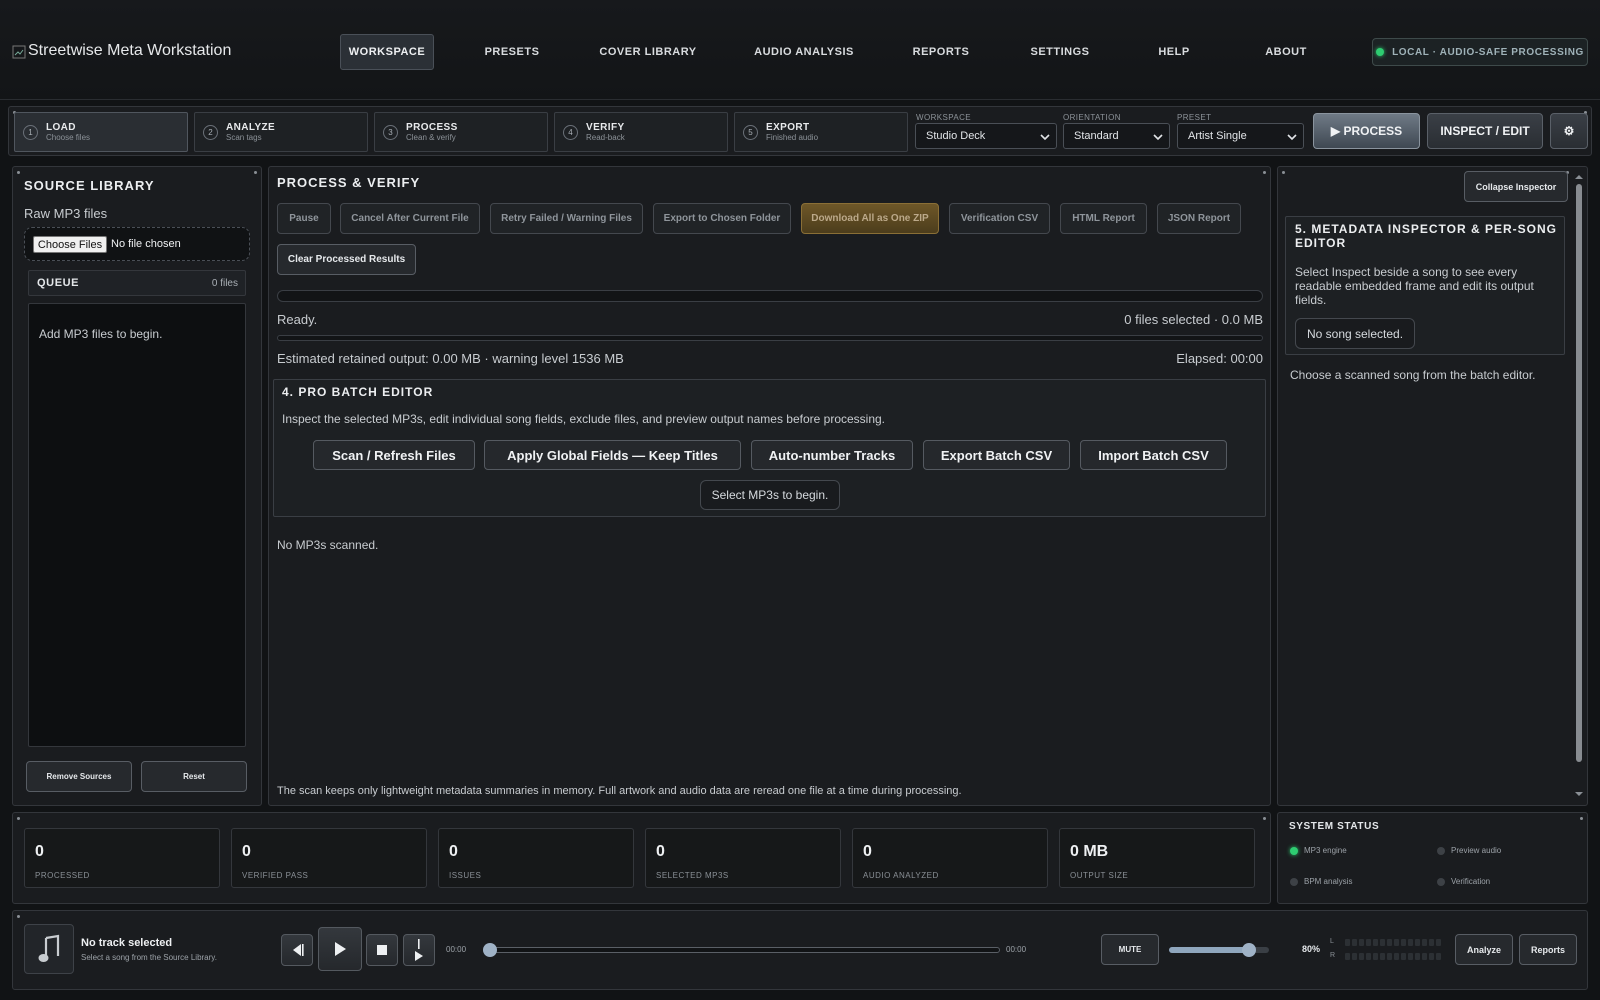  Describe the element at coordinates (1333, 955) in the screenshot. I see `channel-right-label: R` at that location.